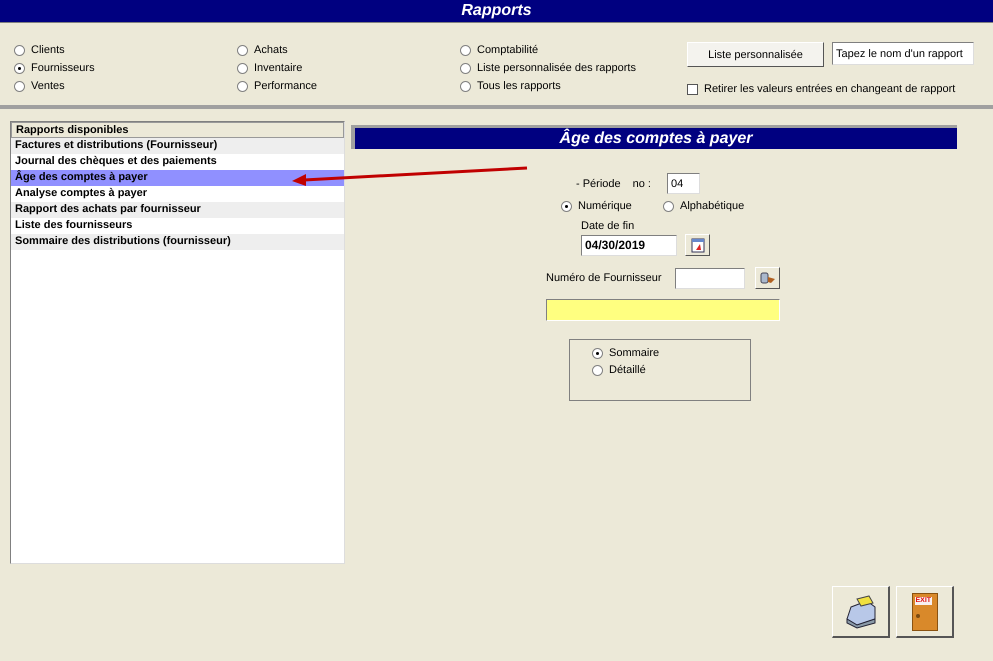  What do you see at coordinates (692, 89) in the screenshot?
I see `checkbox` at bounding box center [692, 89].